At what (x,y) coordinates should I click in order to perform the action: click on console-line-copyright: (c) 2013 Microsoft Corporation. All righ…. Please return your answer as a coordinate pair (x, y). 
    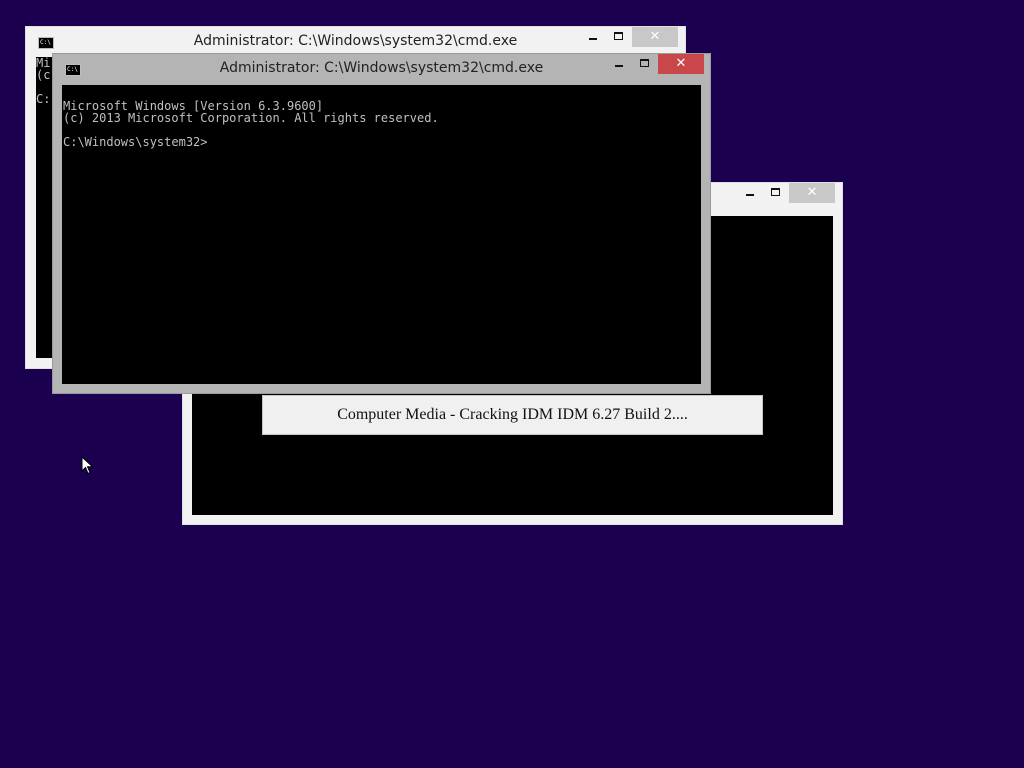
    Looking at the image, I should click on (251, 118).